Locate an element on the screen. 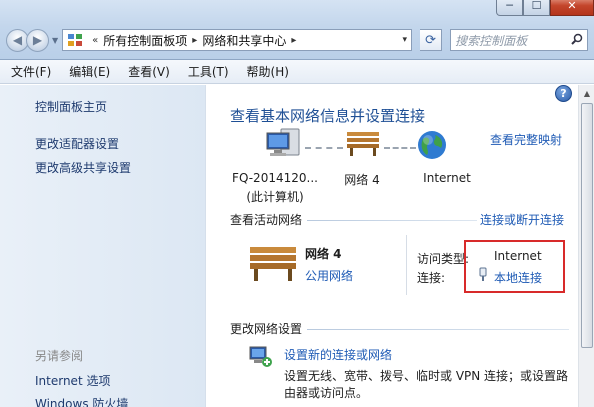 The width and height of the screenshot is (594, 407). internet-globe-icon is located at coordinates (432, 146).